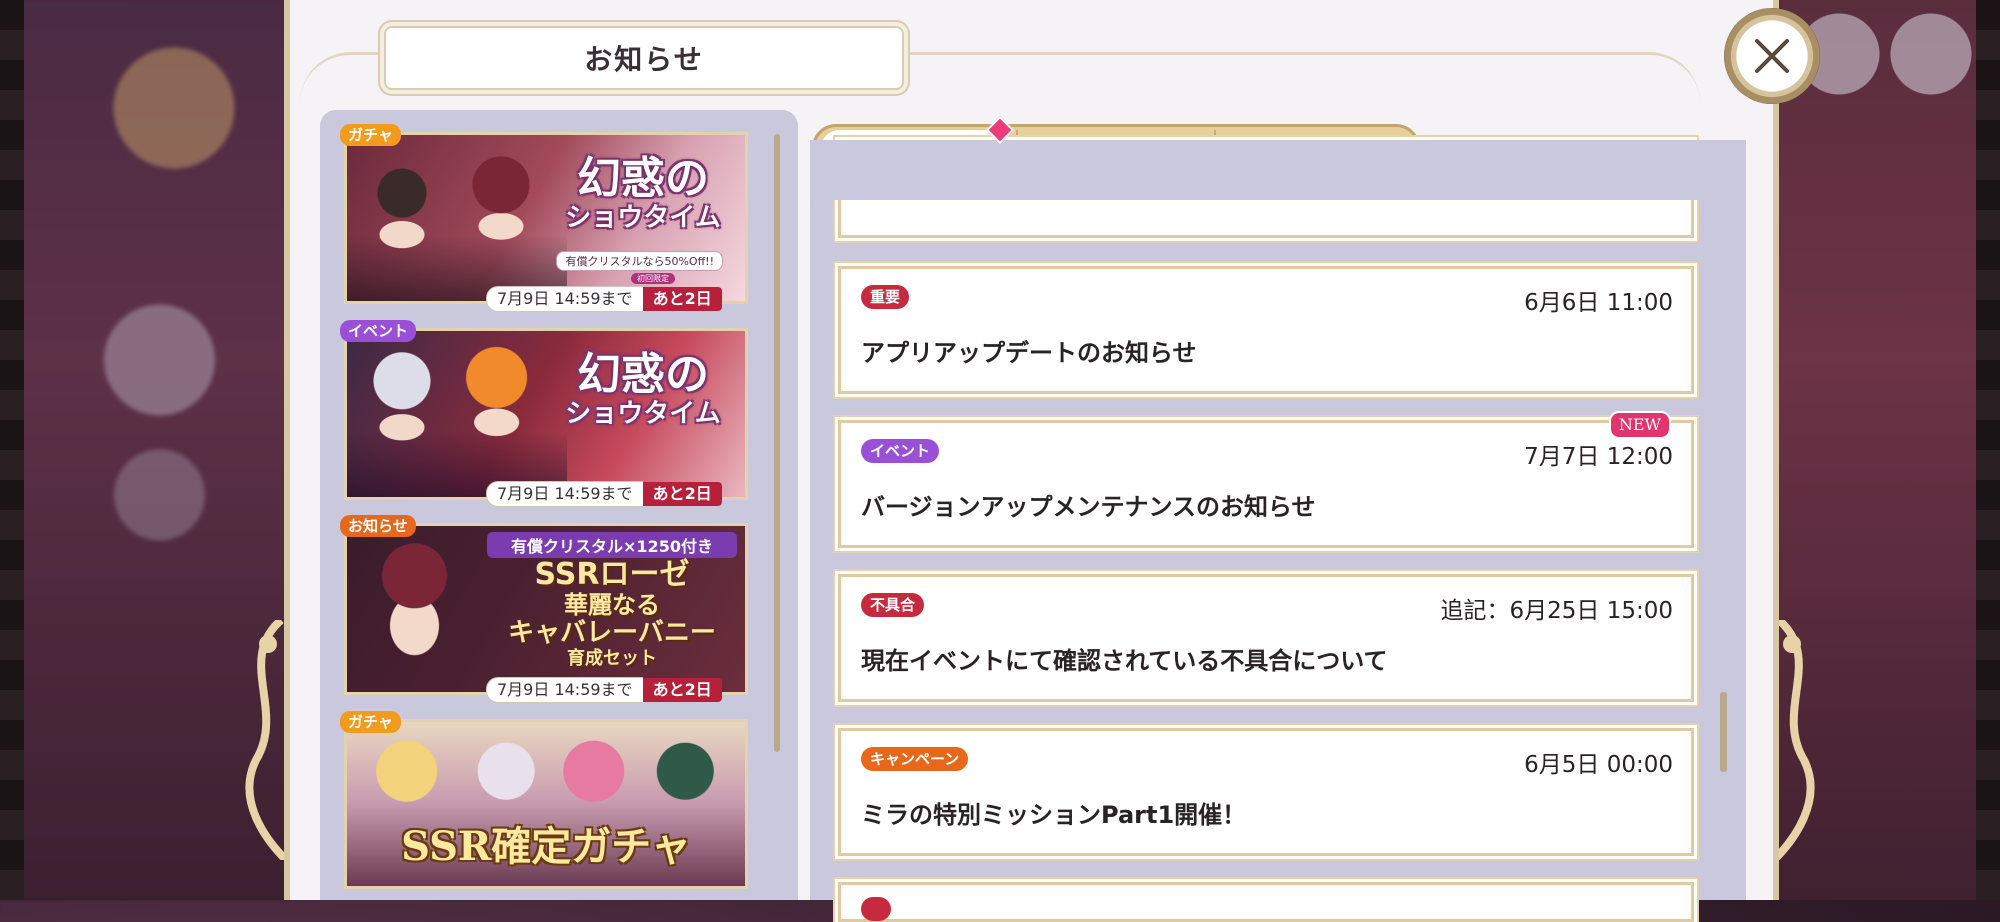 This screenshot has height=922, width=2000. What do you see at coordinates (1598, 303) in the screenshot?
I see `notice-date: 6月6日 11:00` at bounding box center [1598, 303].